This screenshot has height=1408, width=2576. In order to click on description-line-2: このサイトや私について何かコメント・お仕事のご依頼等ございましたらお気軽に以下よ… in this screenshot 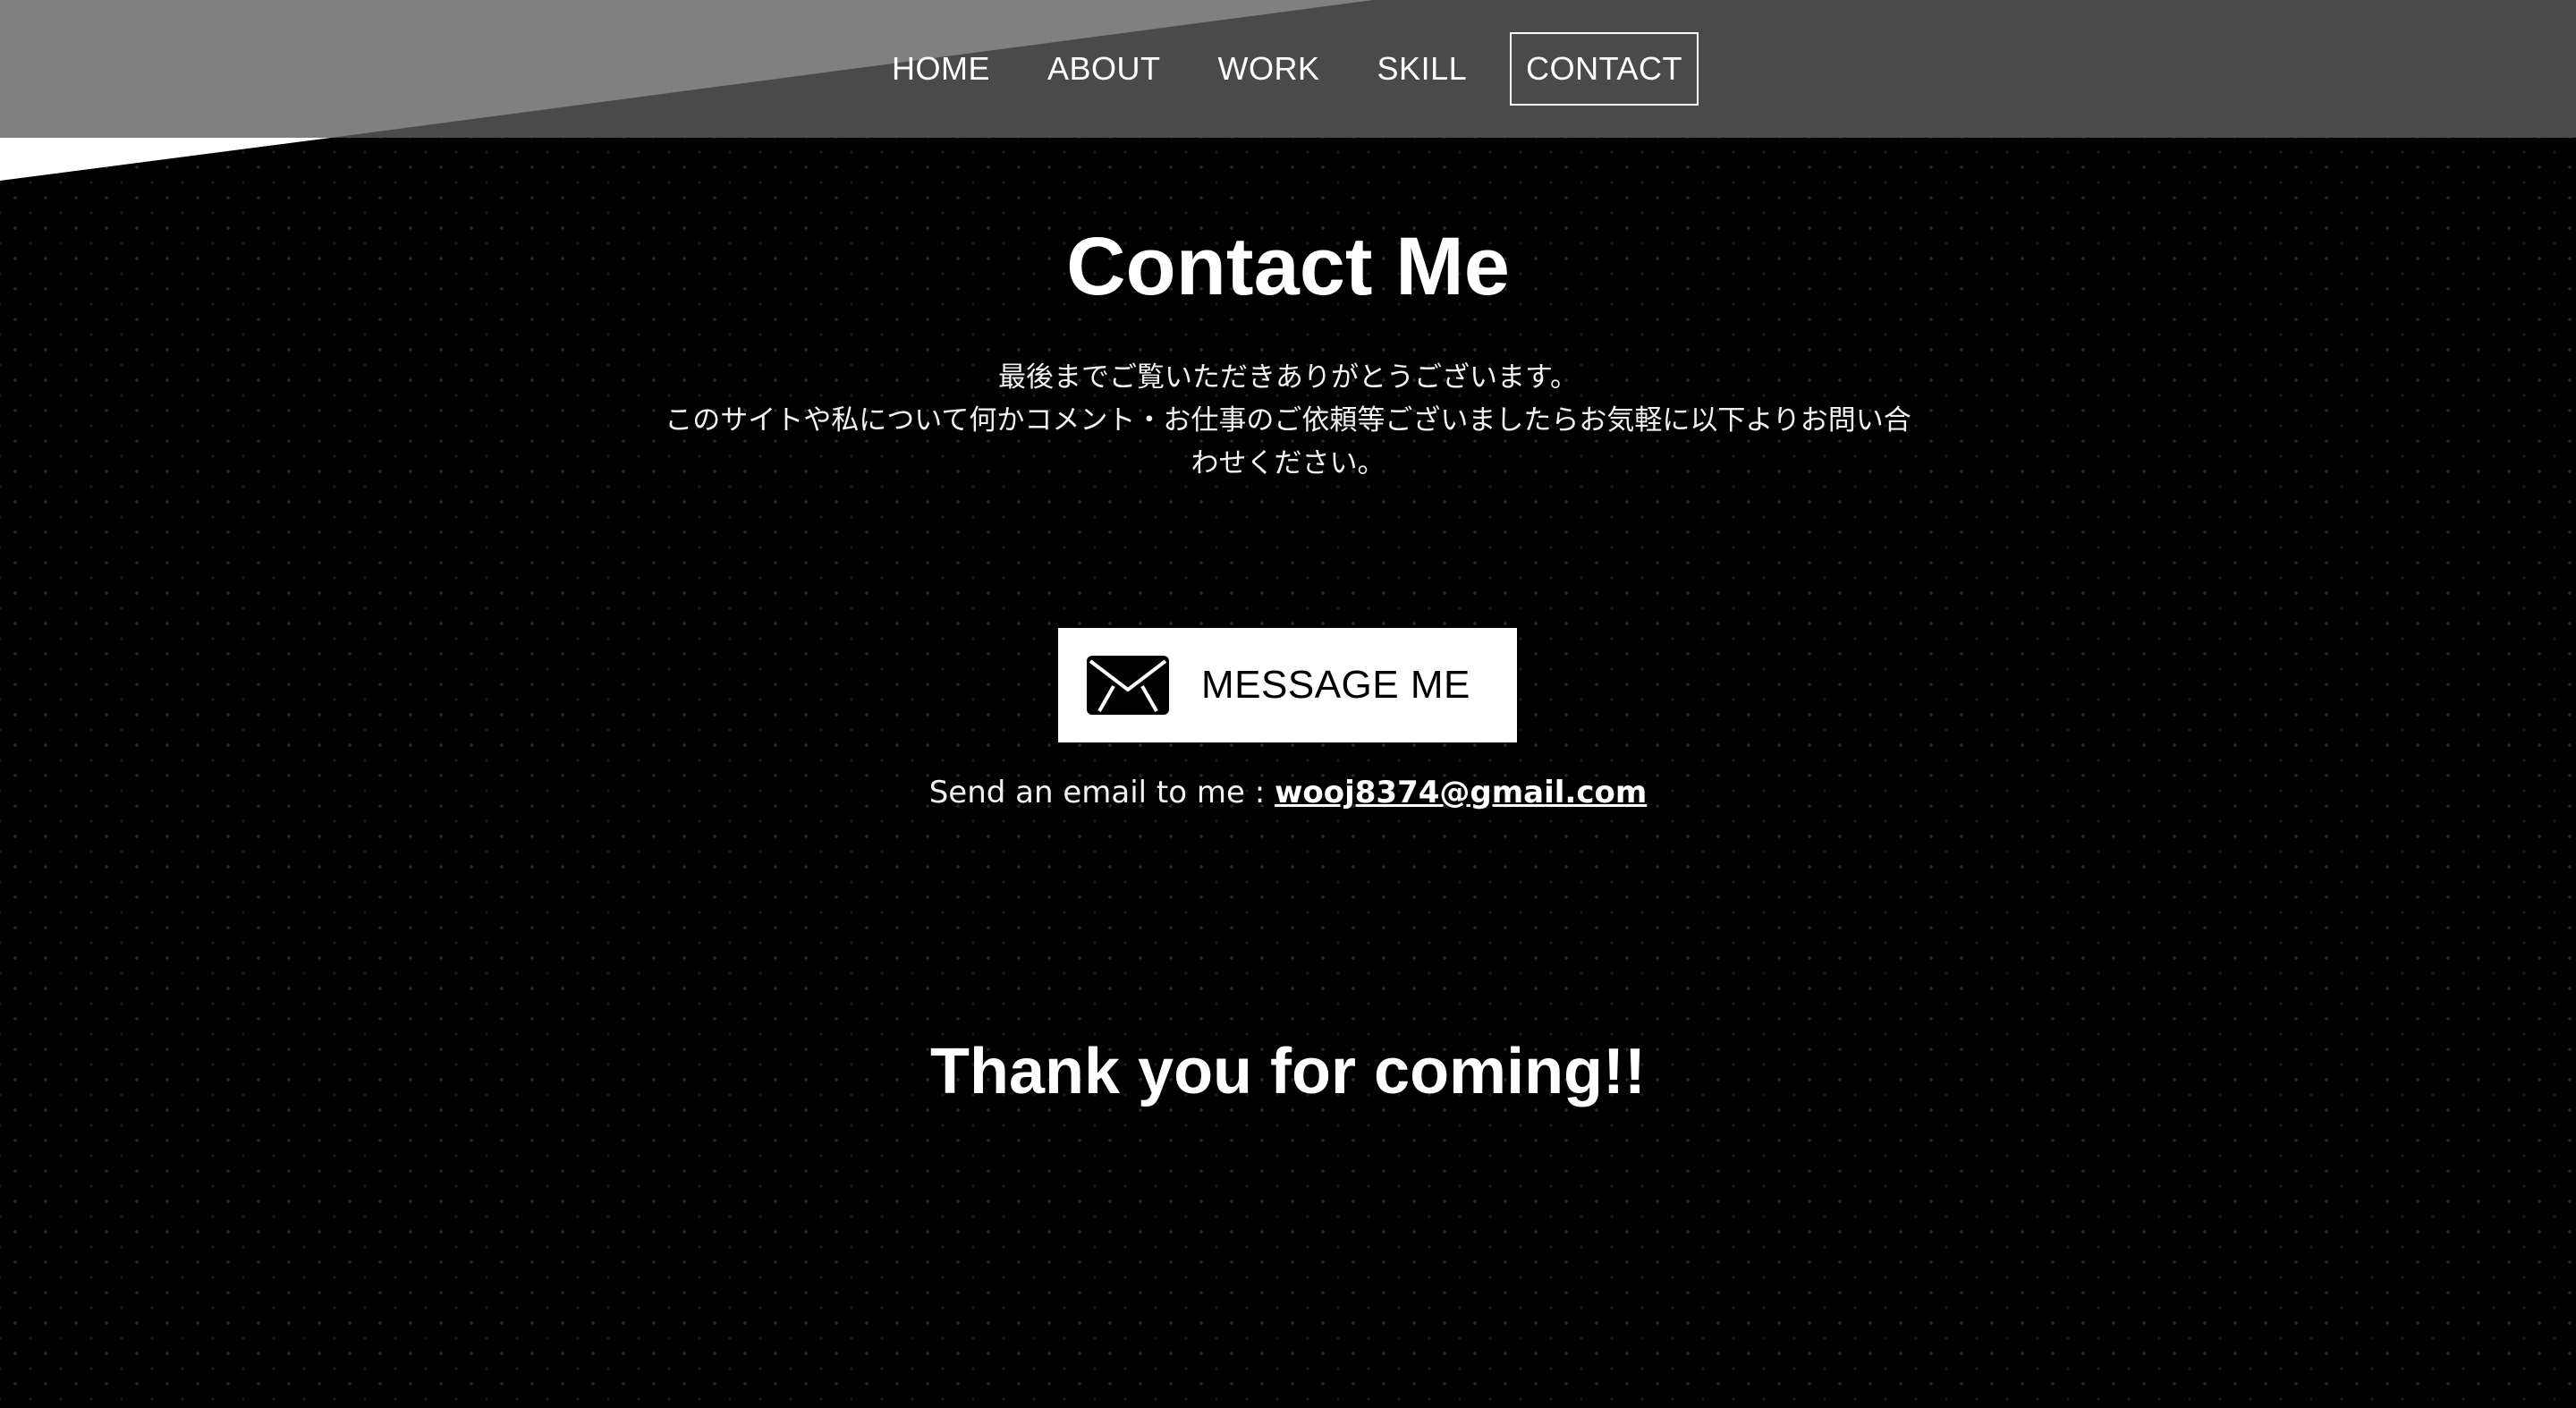, I will do `click(1288, 420)`.